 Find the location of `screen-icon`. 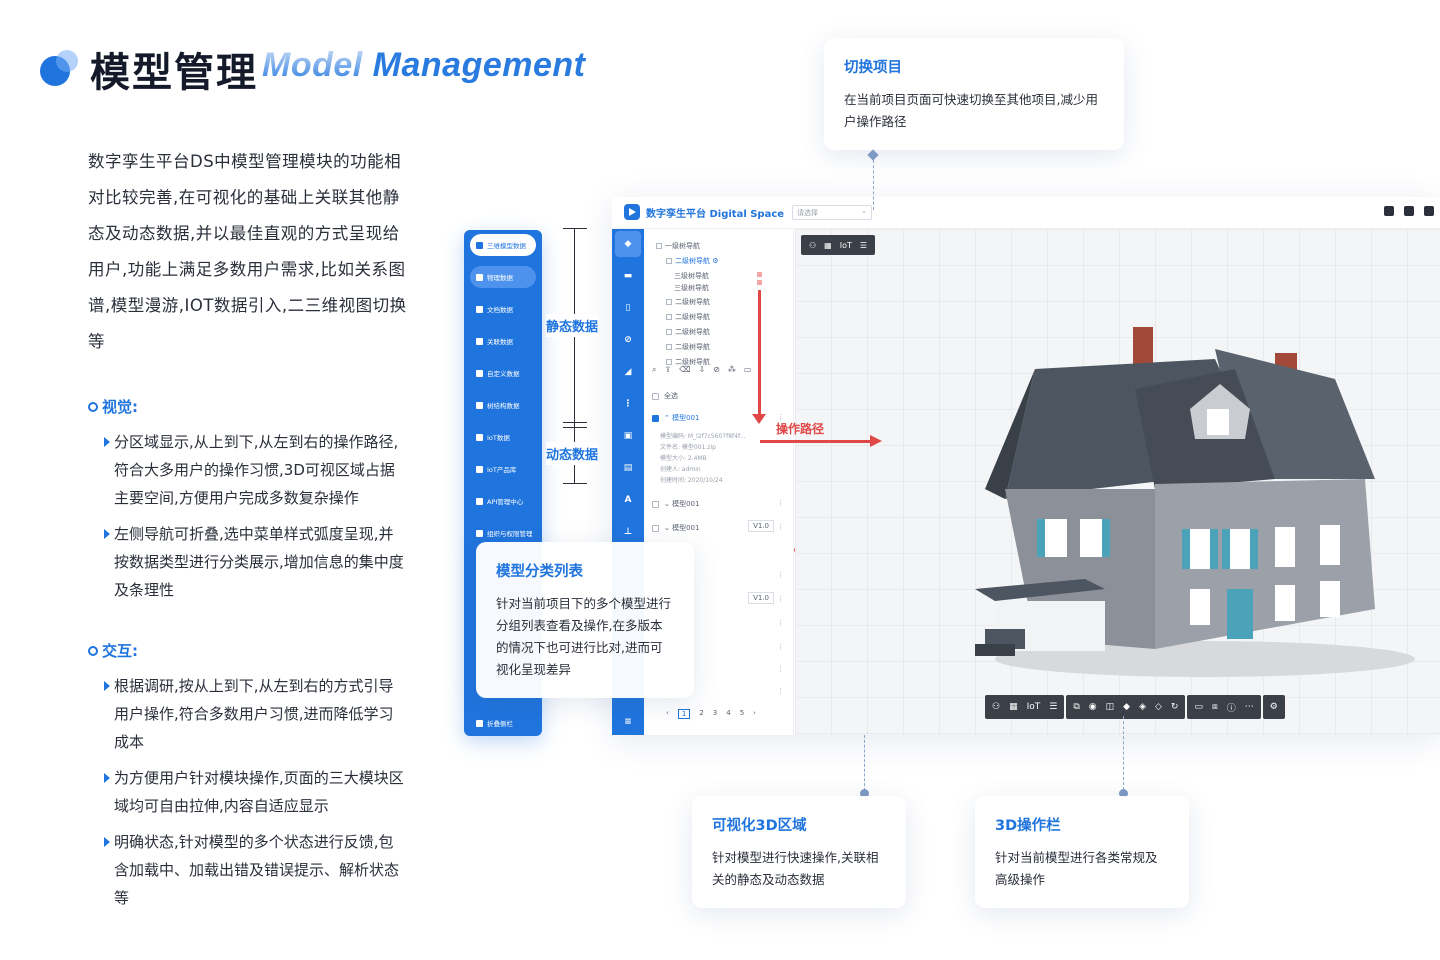

screen-icon is located at coordinates (1389, 211).